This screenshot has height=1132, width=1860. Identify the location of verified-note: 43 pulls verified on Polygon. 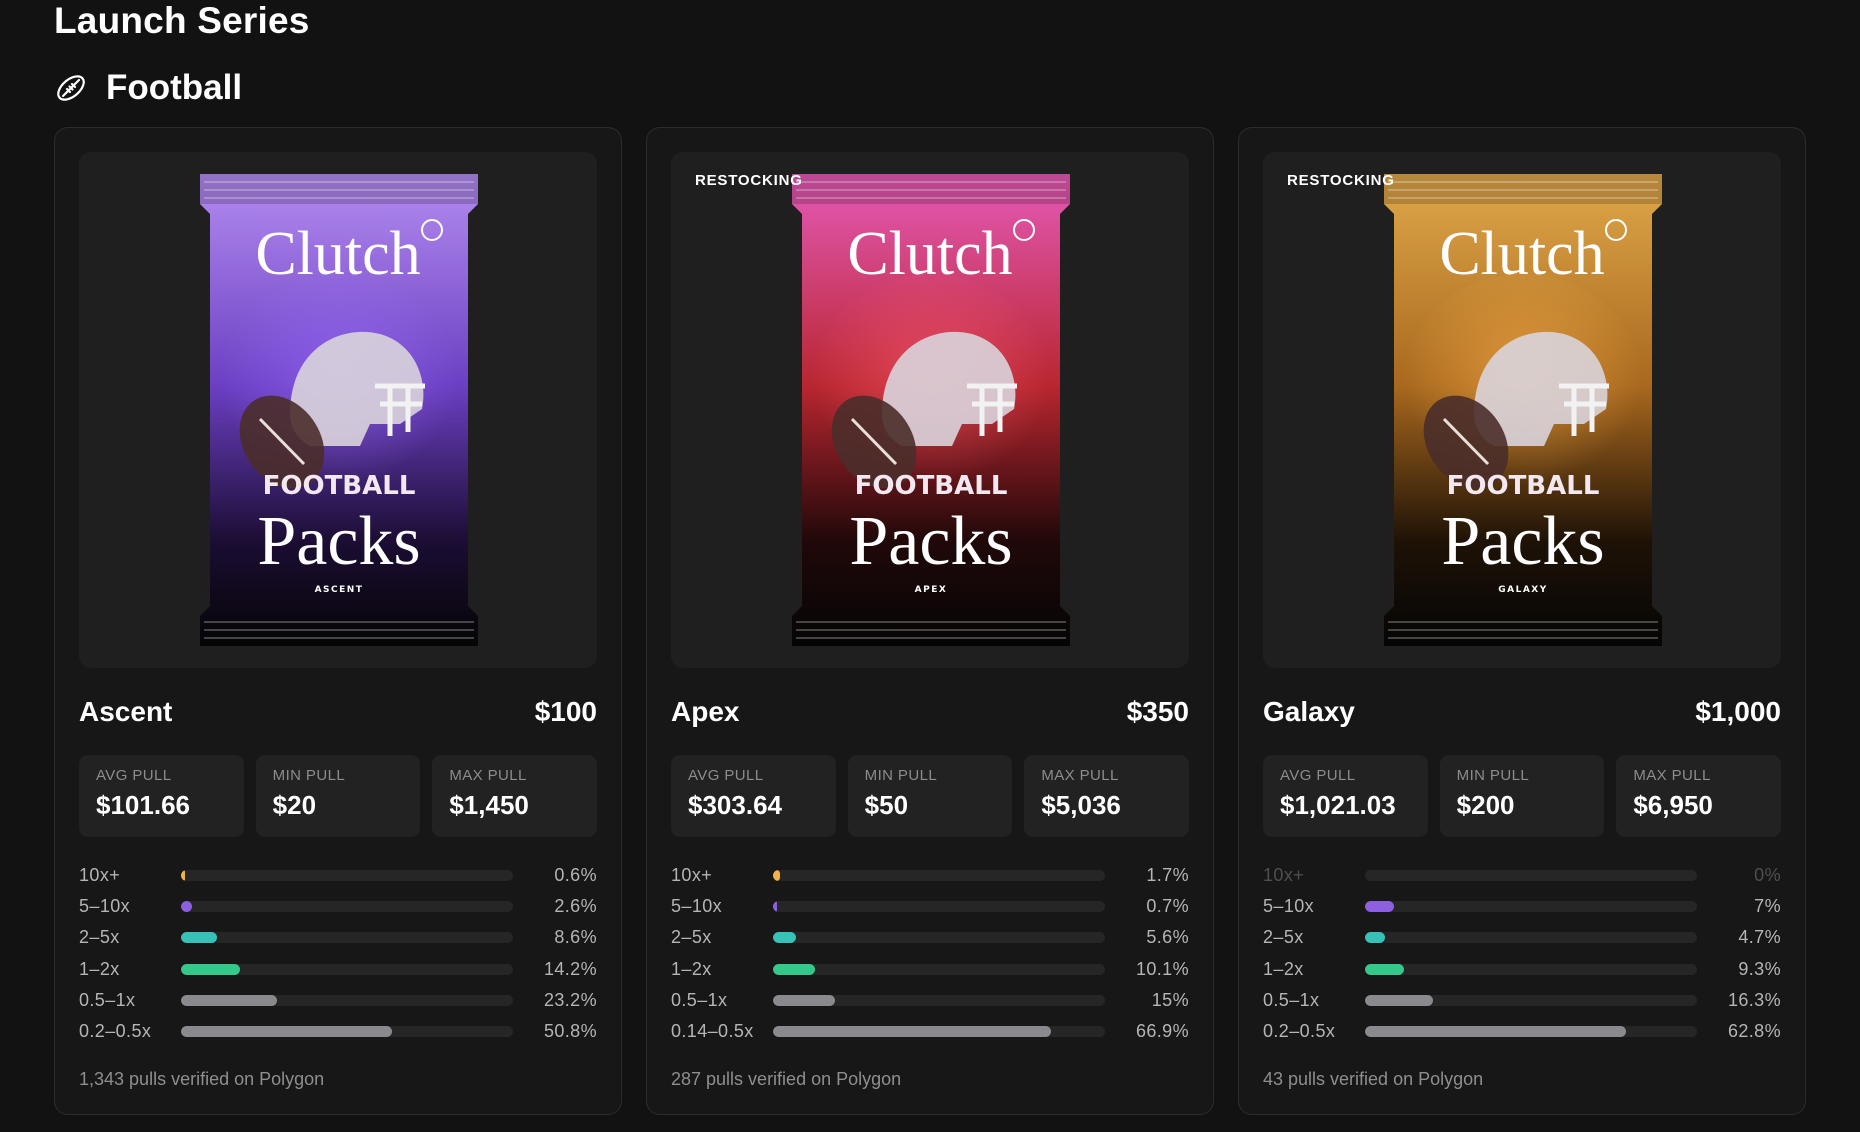
(1373, 1079).